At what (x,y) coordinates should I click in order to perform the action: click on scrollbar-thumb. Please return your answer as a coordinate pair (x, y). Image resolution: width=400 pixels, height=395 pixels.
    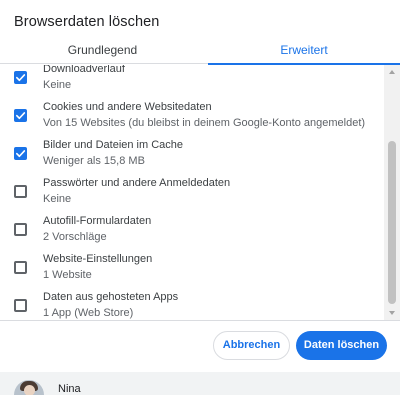
    Looking at the image, I should click on (392, 222).